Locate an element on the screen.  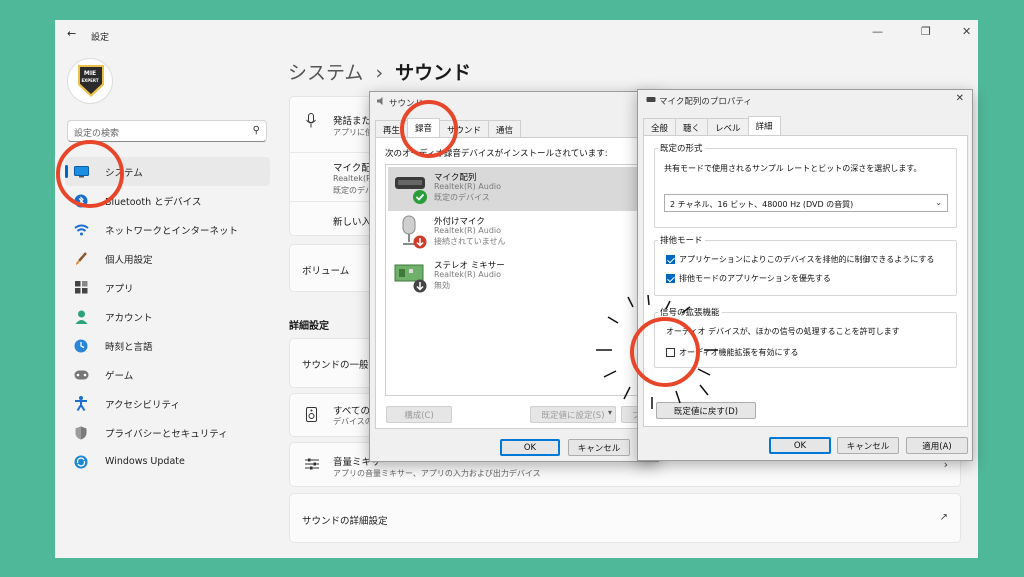
back-arrow-icon: ← is located at coordinates (71, 33).